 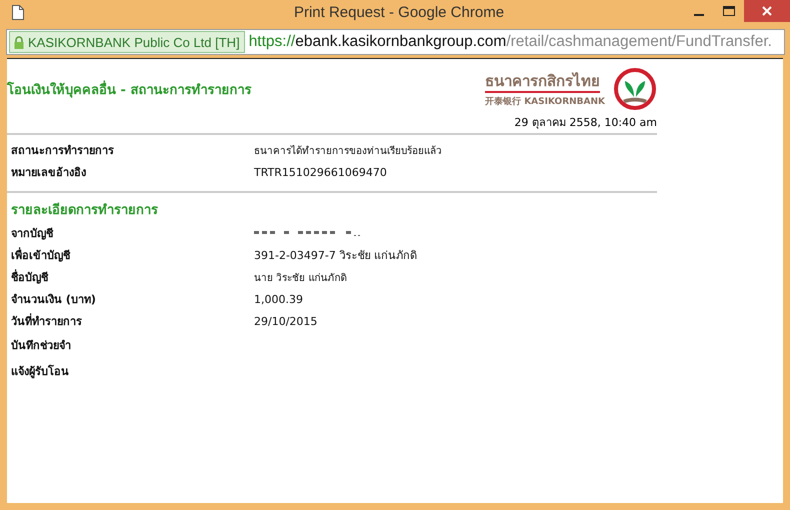 What do you see at coordinates (40, 372) in the screenshot?
I see `field-label: แจ้งผู้รับโอน` at bounding box center [40, 372].